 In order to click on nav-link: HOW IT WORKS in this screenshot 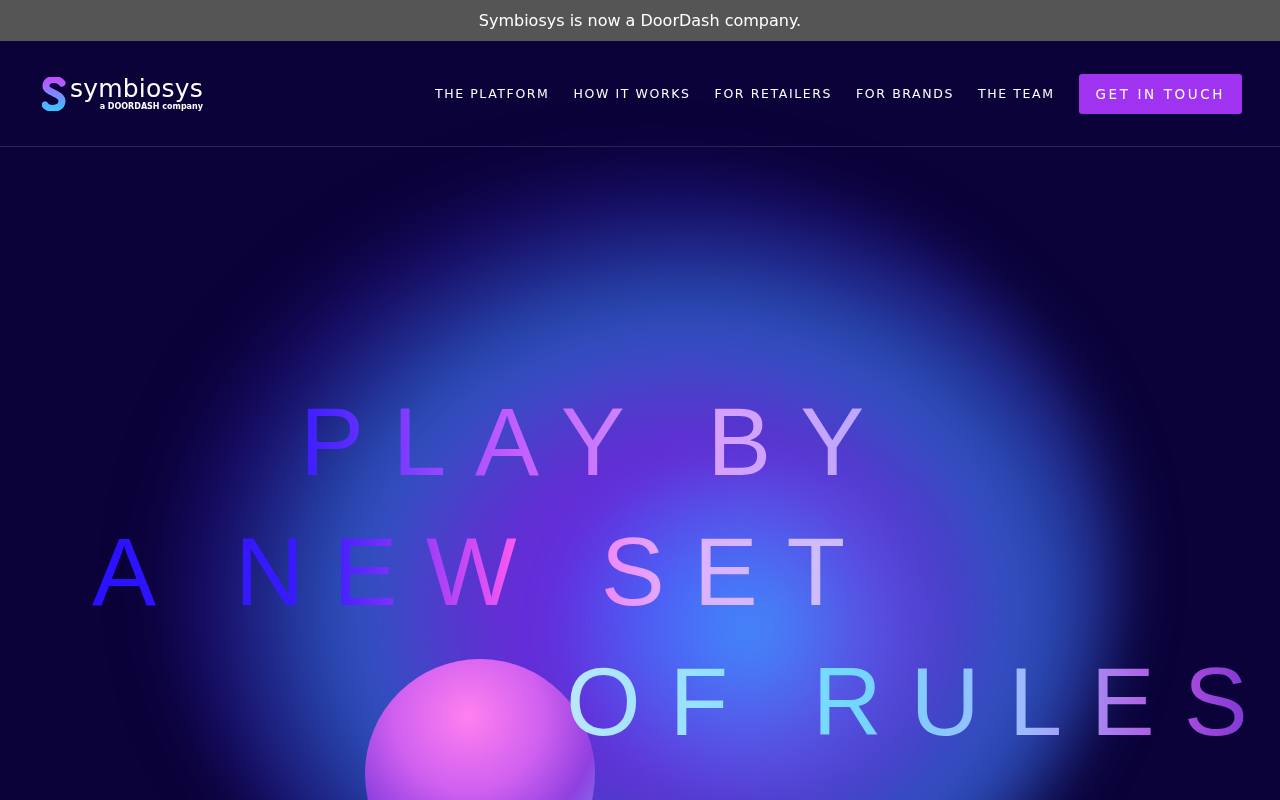, I will do `click(632, 93)`.